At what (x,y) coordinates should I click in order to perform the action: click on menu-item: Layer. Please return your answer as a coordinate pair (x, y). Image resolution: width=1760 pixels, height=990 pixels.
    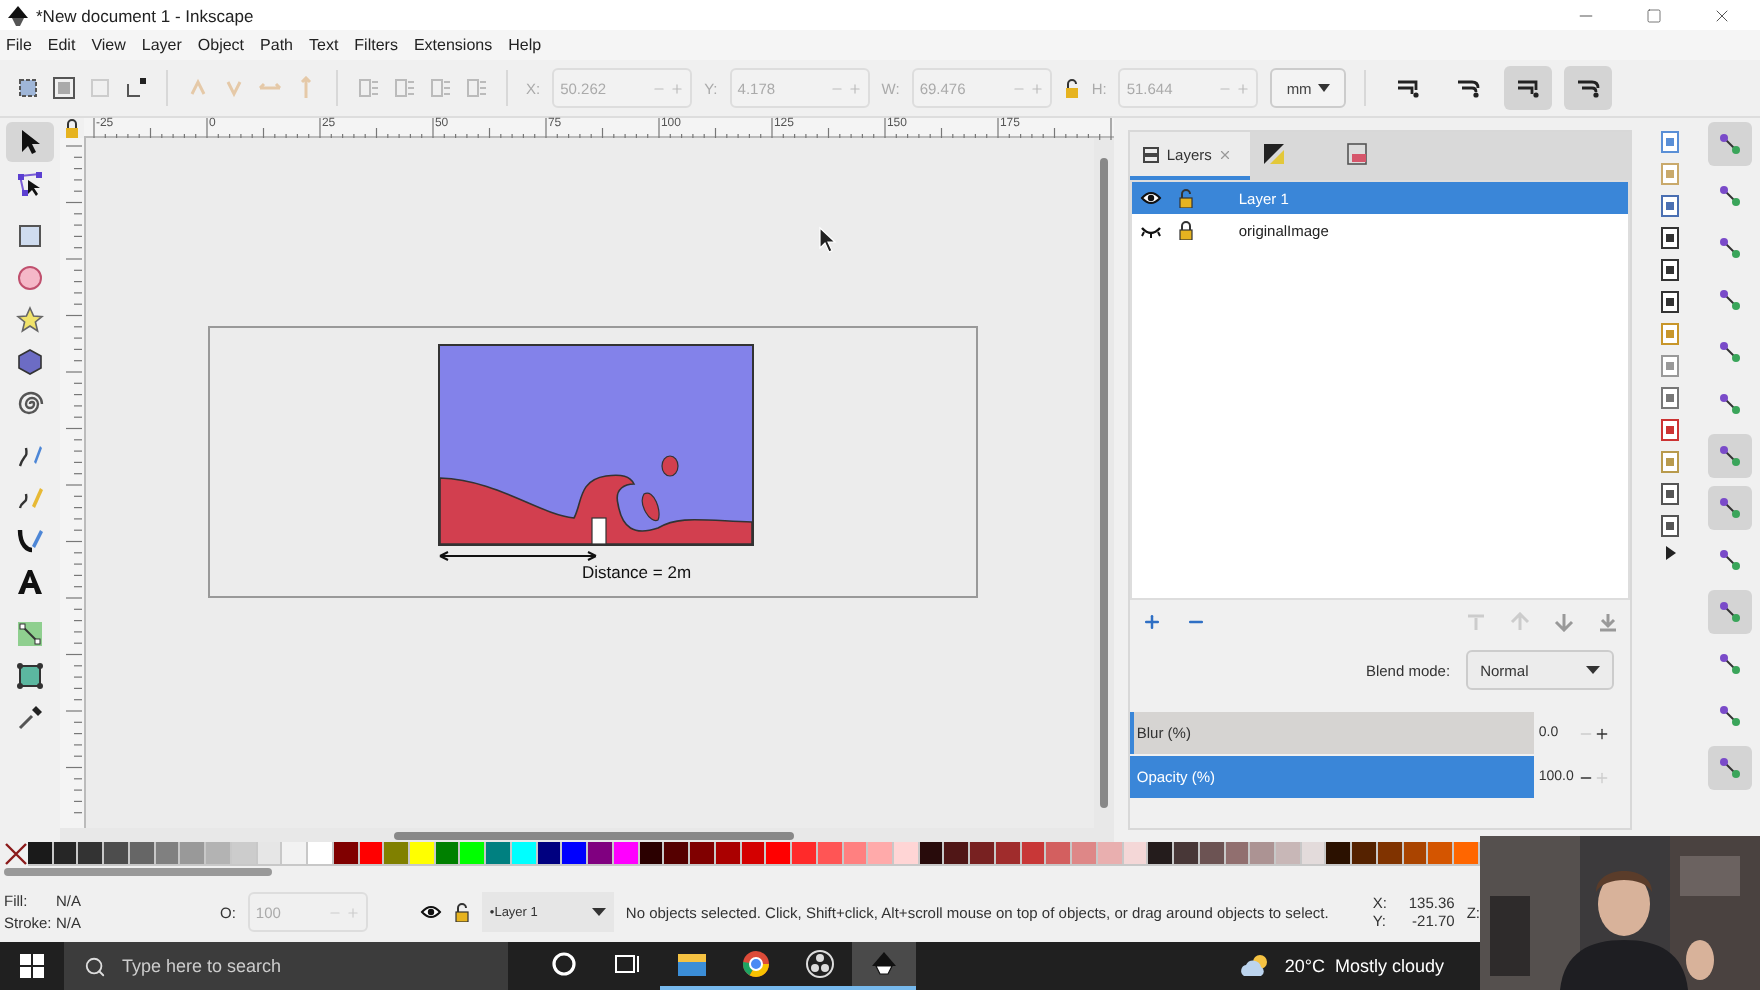
    Looking at the image, I should click on (161, 45).